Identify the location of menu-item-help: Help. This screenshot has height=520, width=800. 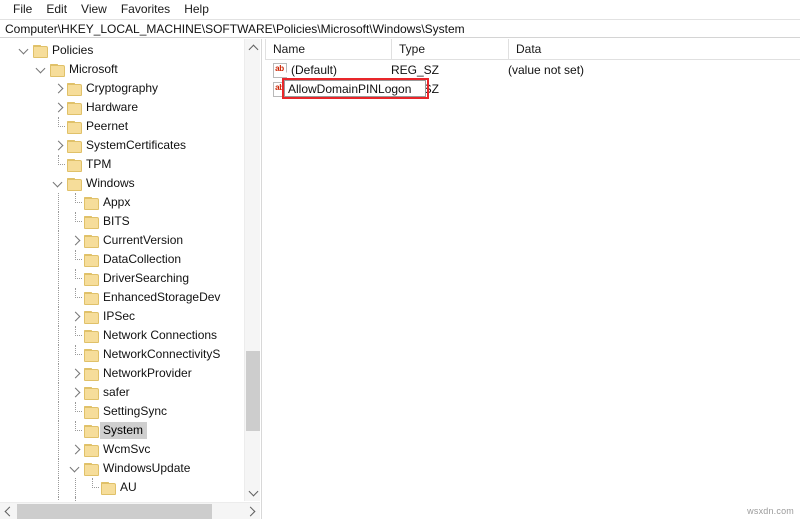
(196, 9).